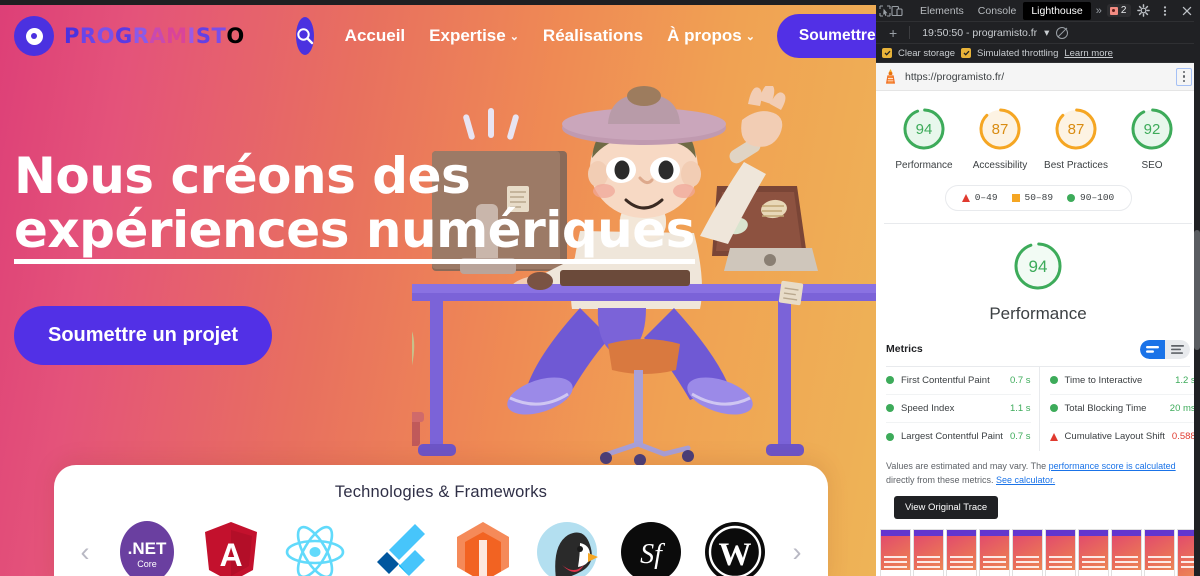 This screenshot has width=1200, height=576. Describe the element at coordinates (1046, 33) in the screenshot. I see `run-selector-caret: ▾` at that location.